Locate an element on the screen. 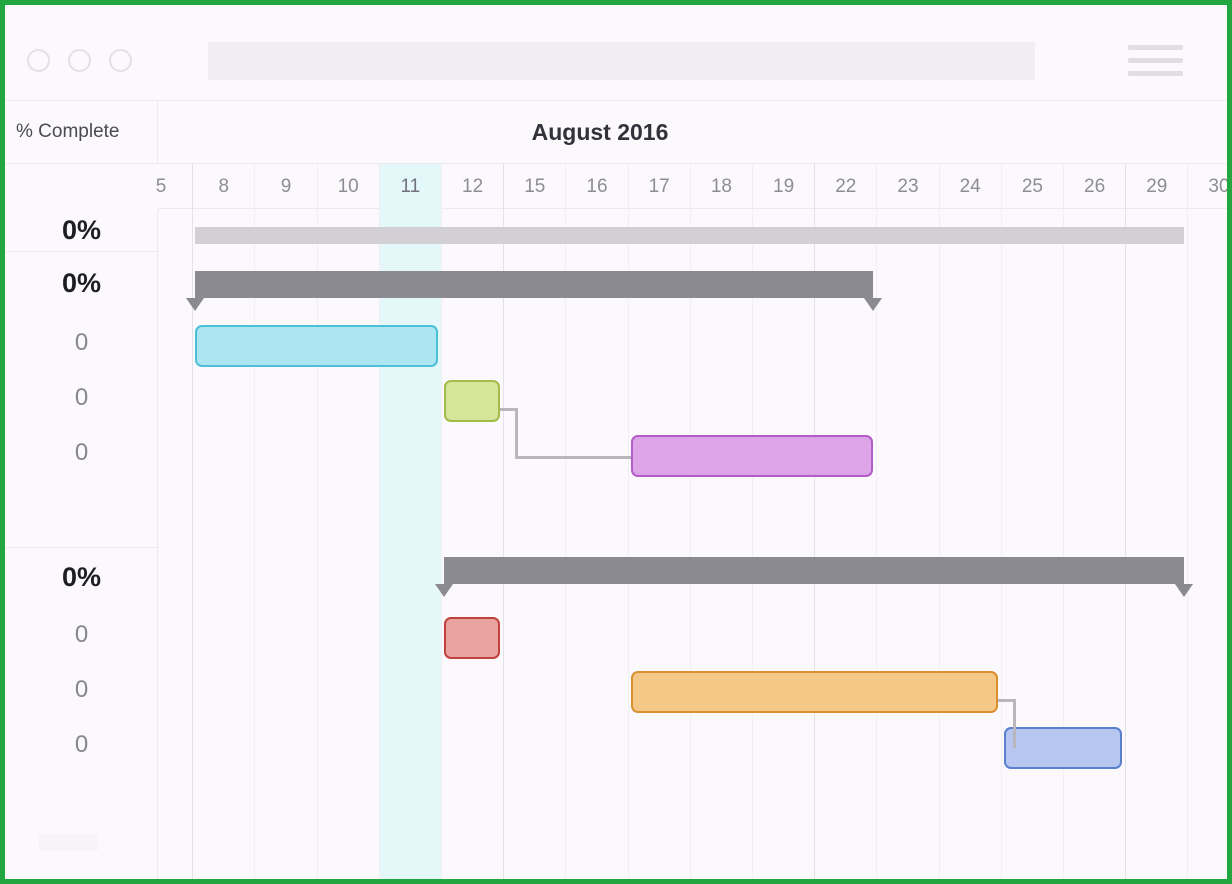 Image resolution: width=1232 pixels, height=884 pixels. search-input is located at coordinates (621, 61).